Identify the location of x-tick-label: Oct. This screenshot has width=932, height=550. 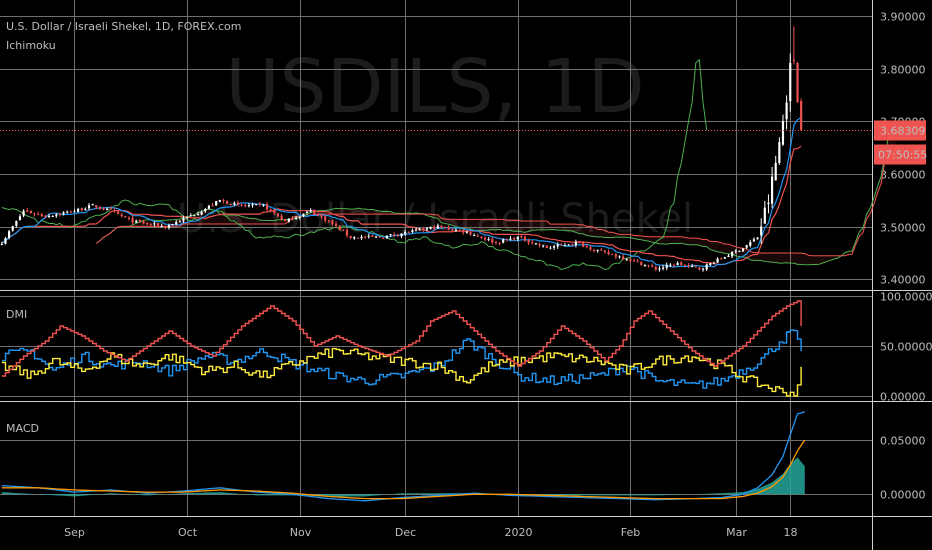
(188, 532).